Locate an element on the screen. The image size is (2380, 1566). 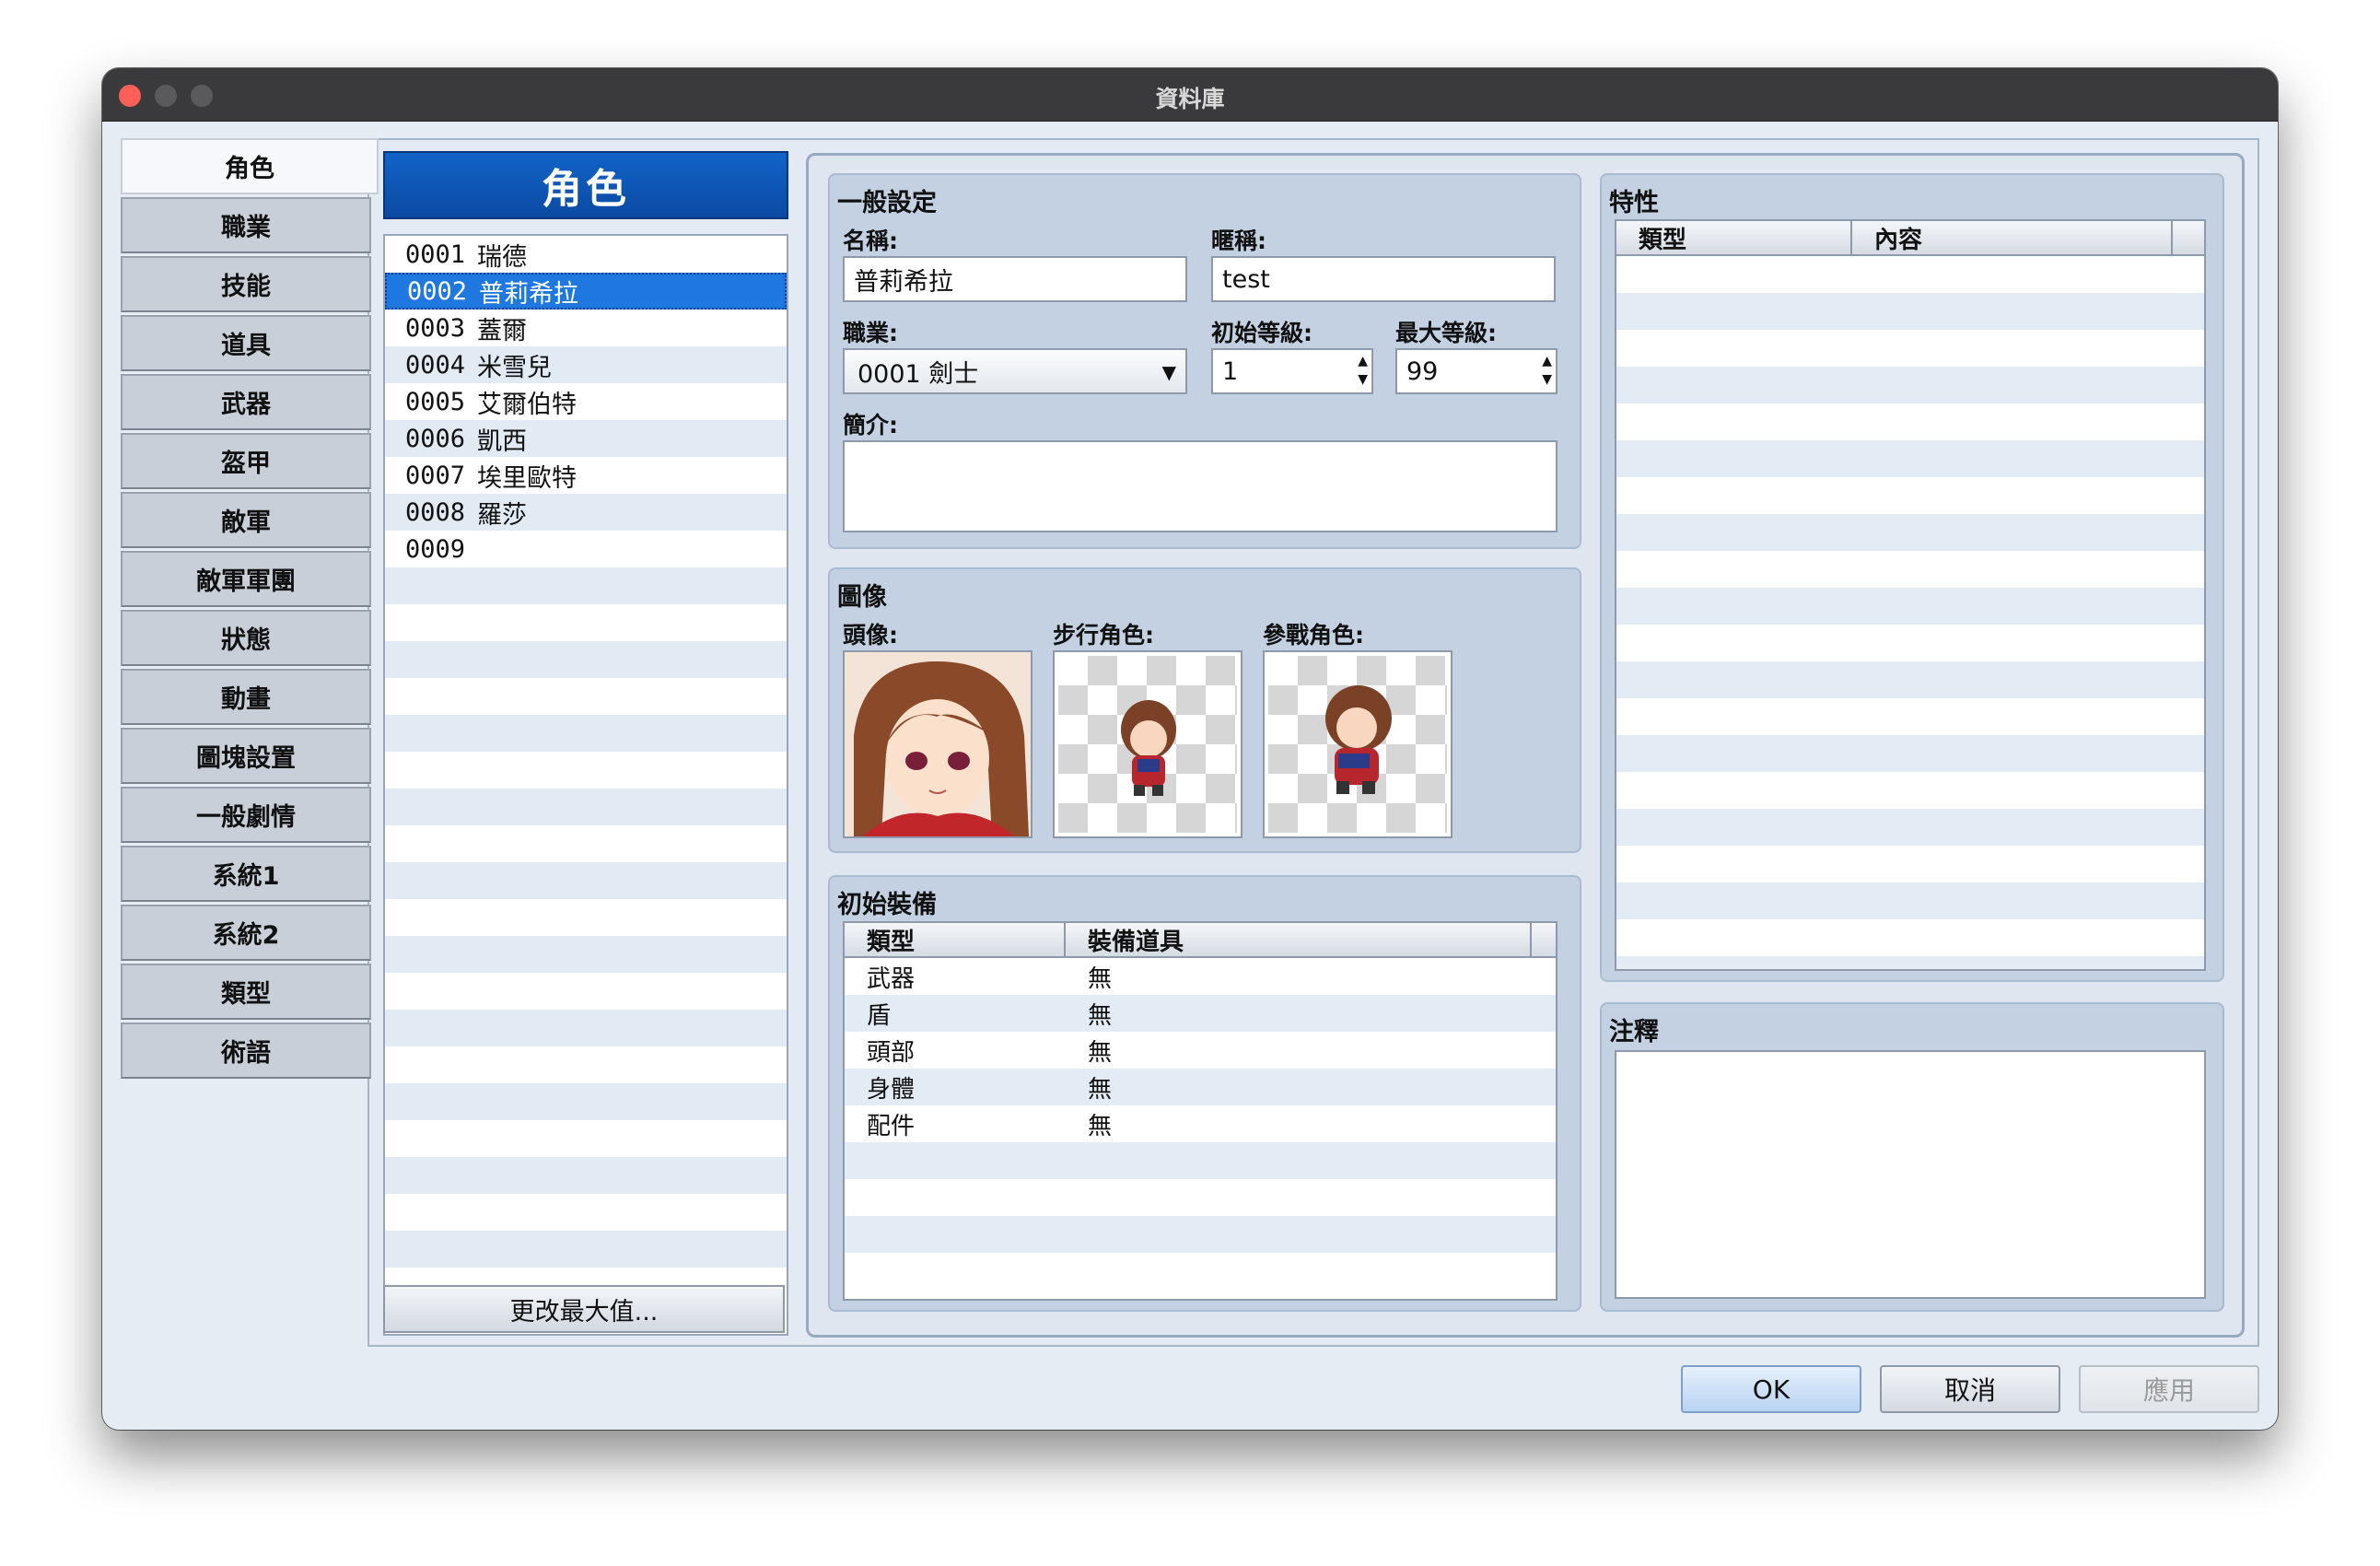
tab-common-events: 一般劇情 is located at coordinates (246, 815).